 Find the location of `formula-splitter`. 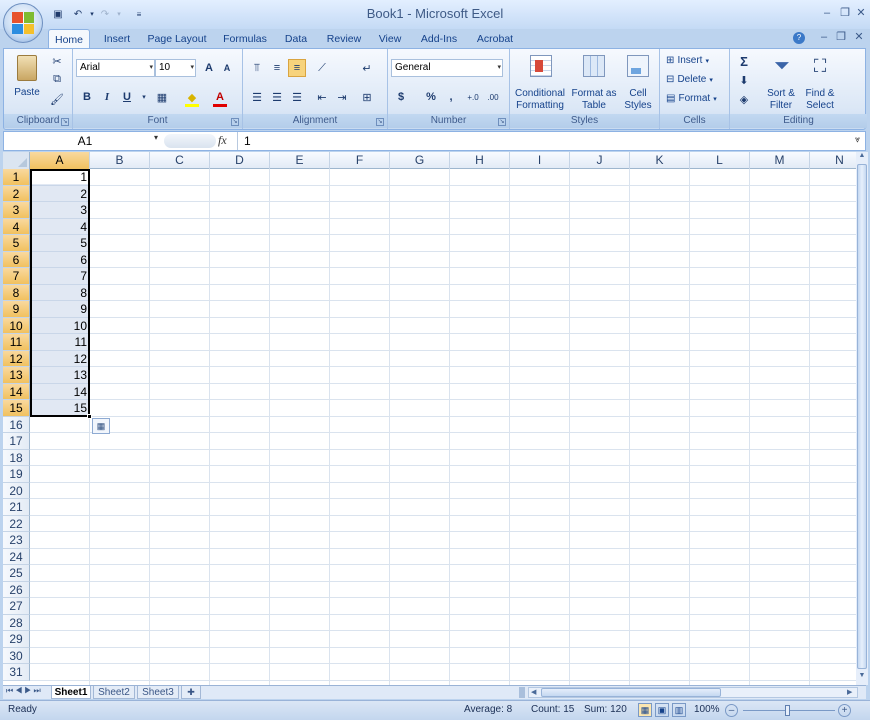

formula-splitter is located at coordinates (190, 141).